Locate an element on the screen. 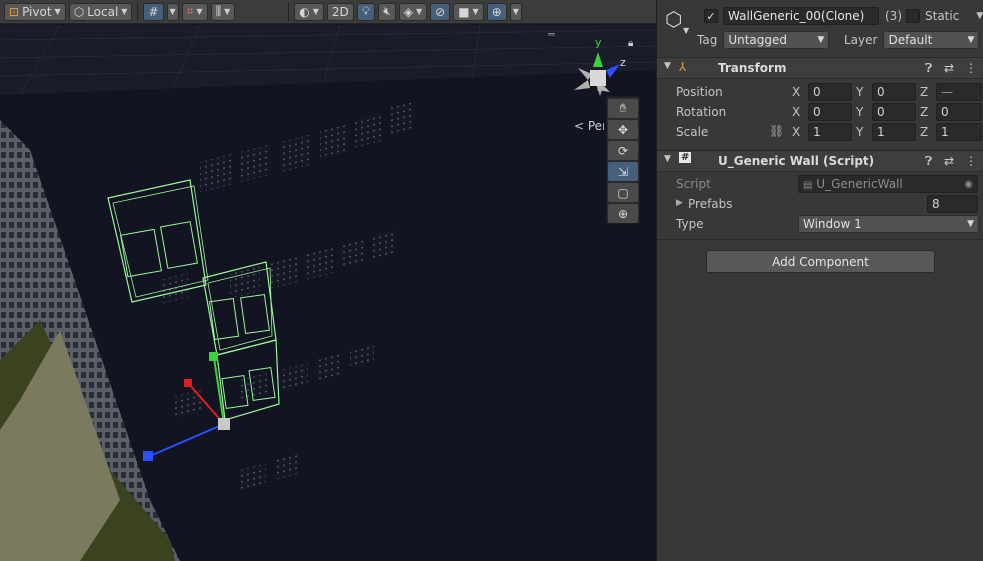  grid-snap-icon: # is located at coordinates (153, 11).